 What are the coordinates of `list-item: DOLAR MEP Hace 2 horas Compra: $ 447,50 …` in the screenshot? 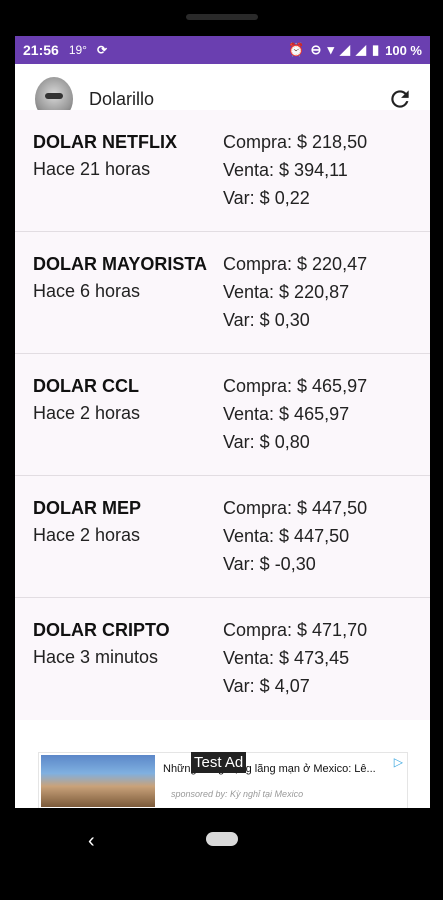 It's located at (222, 537).